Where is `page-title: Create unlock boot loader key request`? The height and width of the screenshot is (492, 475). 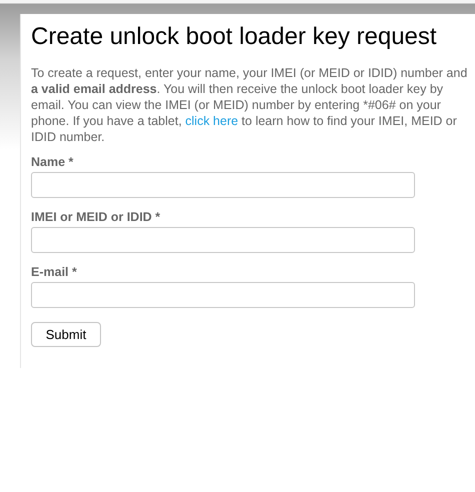 page-title: Create unlock boot loader key request is located at coordinates (234, 37).